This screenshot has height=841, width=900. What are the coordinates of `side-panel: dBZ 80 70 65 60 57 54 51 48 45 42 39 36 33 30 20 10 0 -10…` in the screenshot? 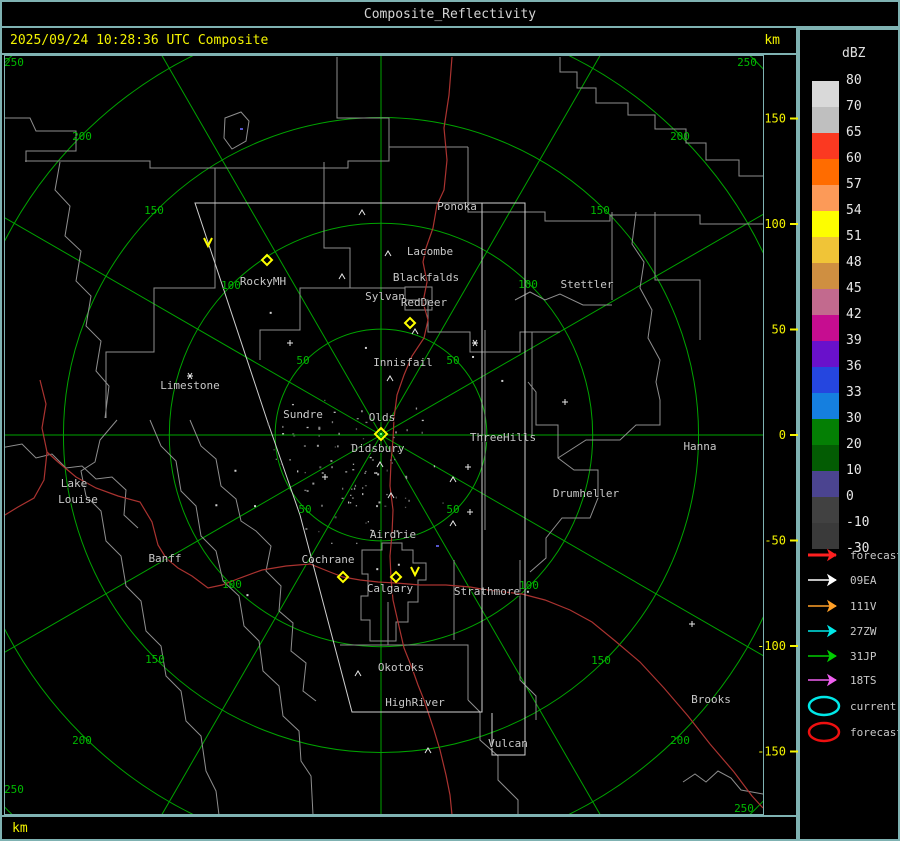 It's located at (849, 434).